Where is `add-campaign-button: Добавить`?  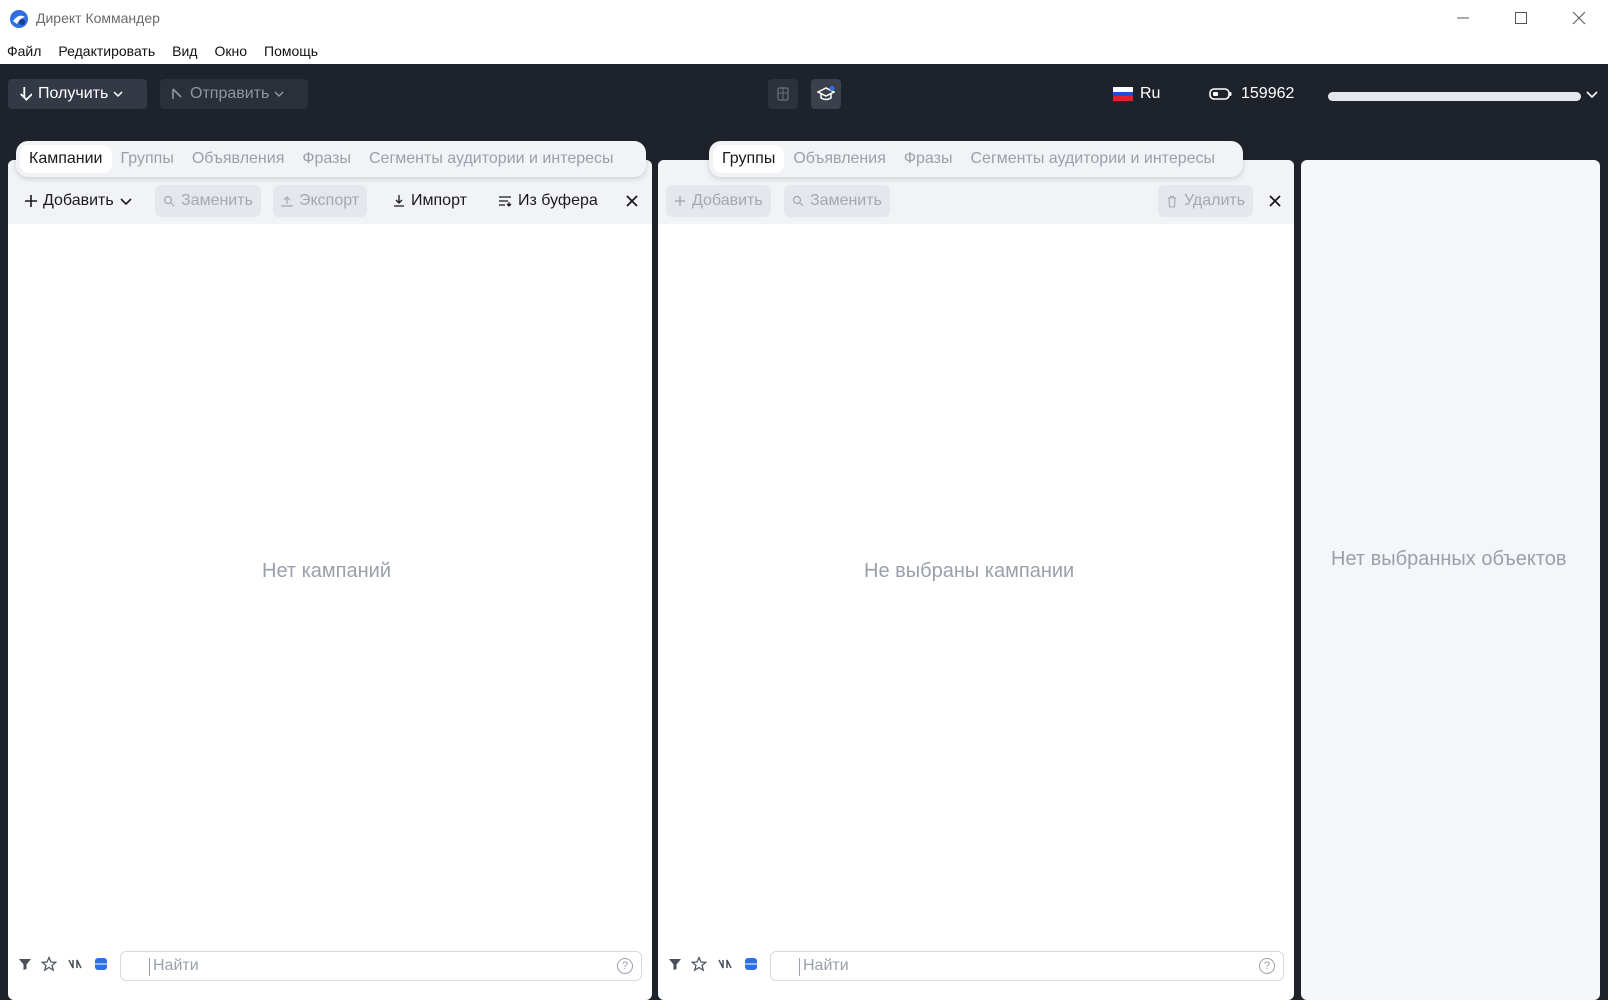 add-campaign-button: Добавить is located at coordinates (78, 201).